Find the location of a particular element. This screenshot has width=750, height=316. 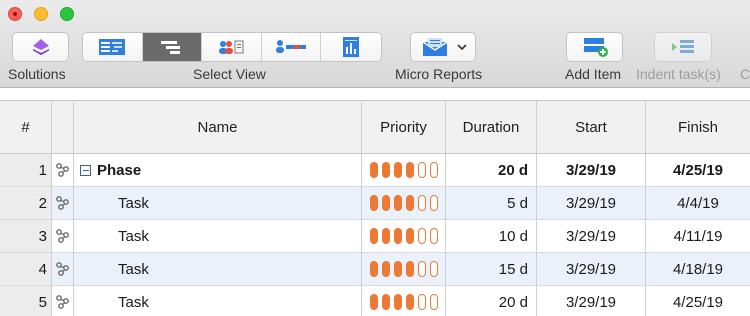

row-number: 4 is located at coordinates (26, 269).